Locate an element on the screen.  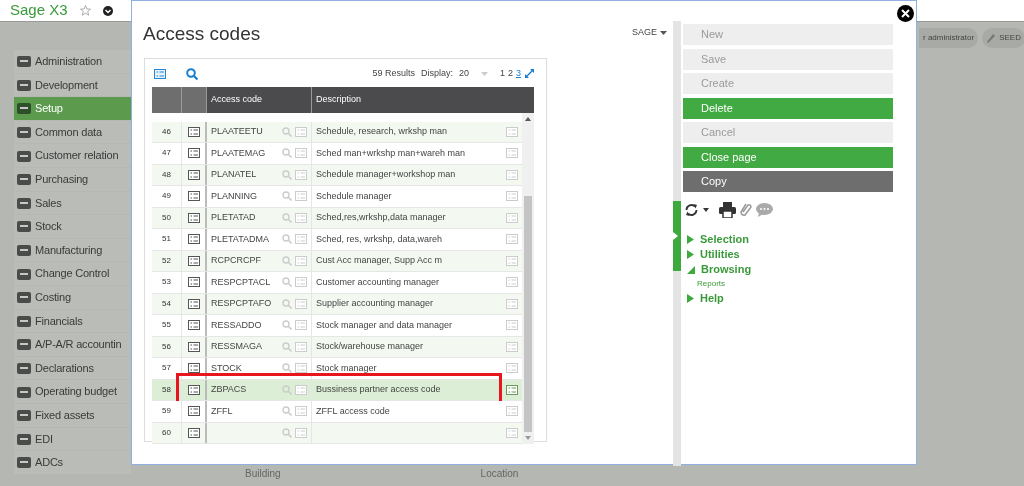
folder-dropdown: SAGE is located at coordinates (649, 33).